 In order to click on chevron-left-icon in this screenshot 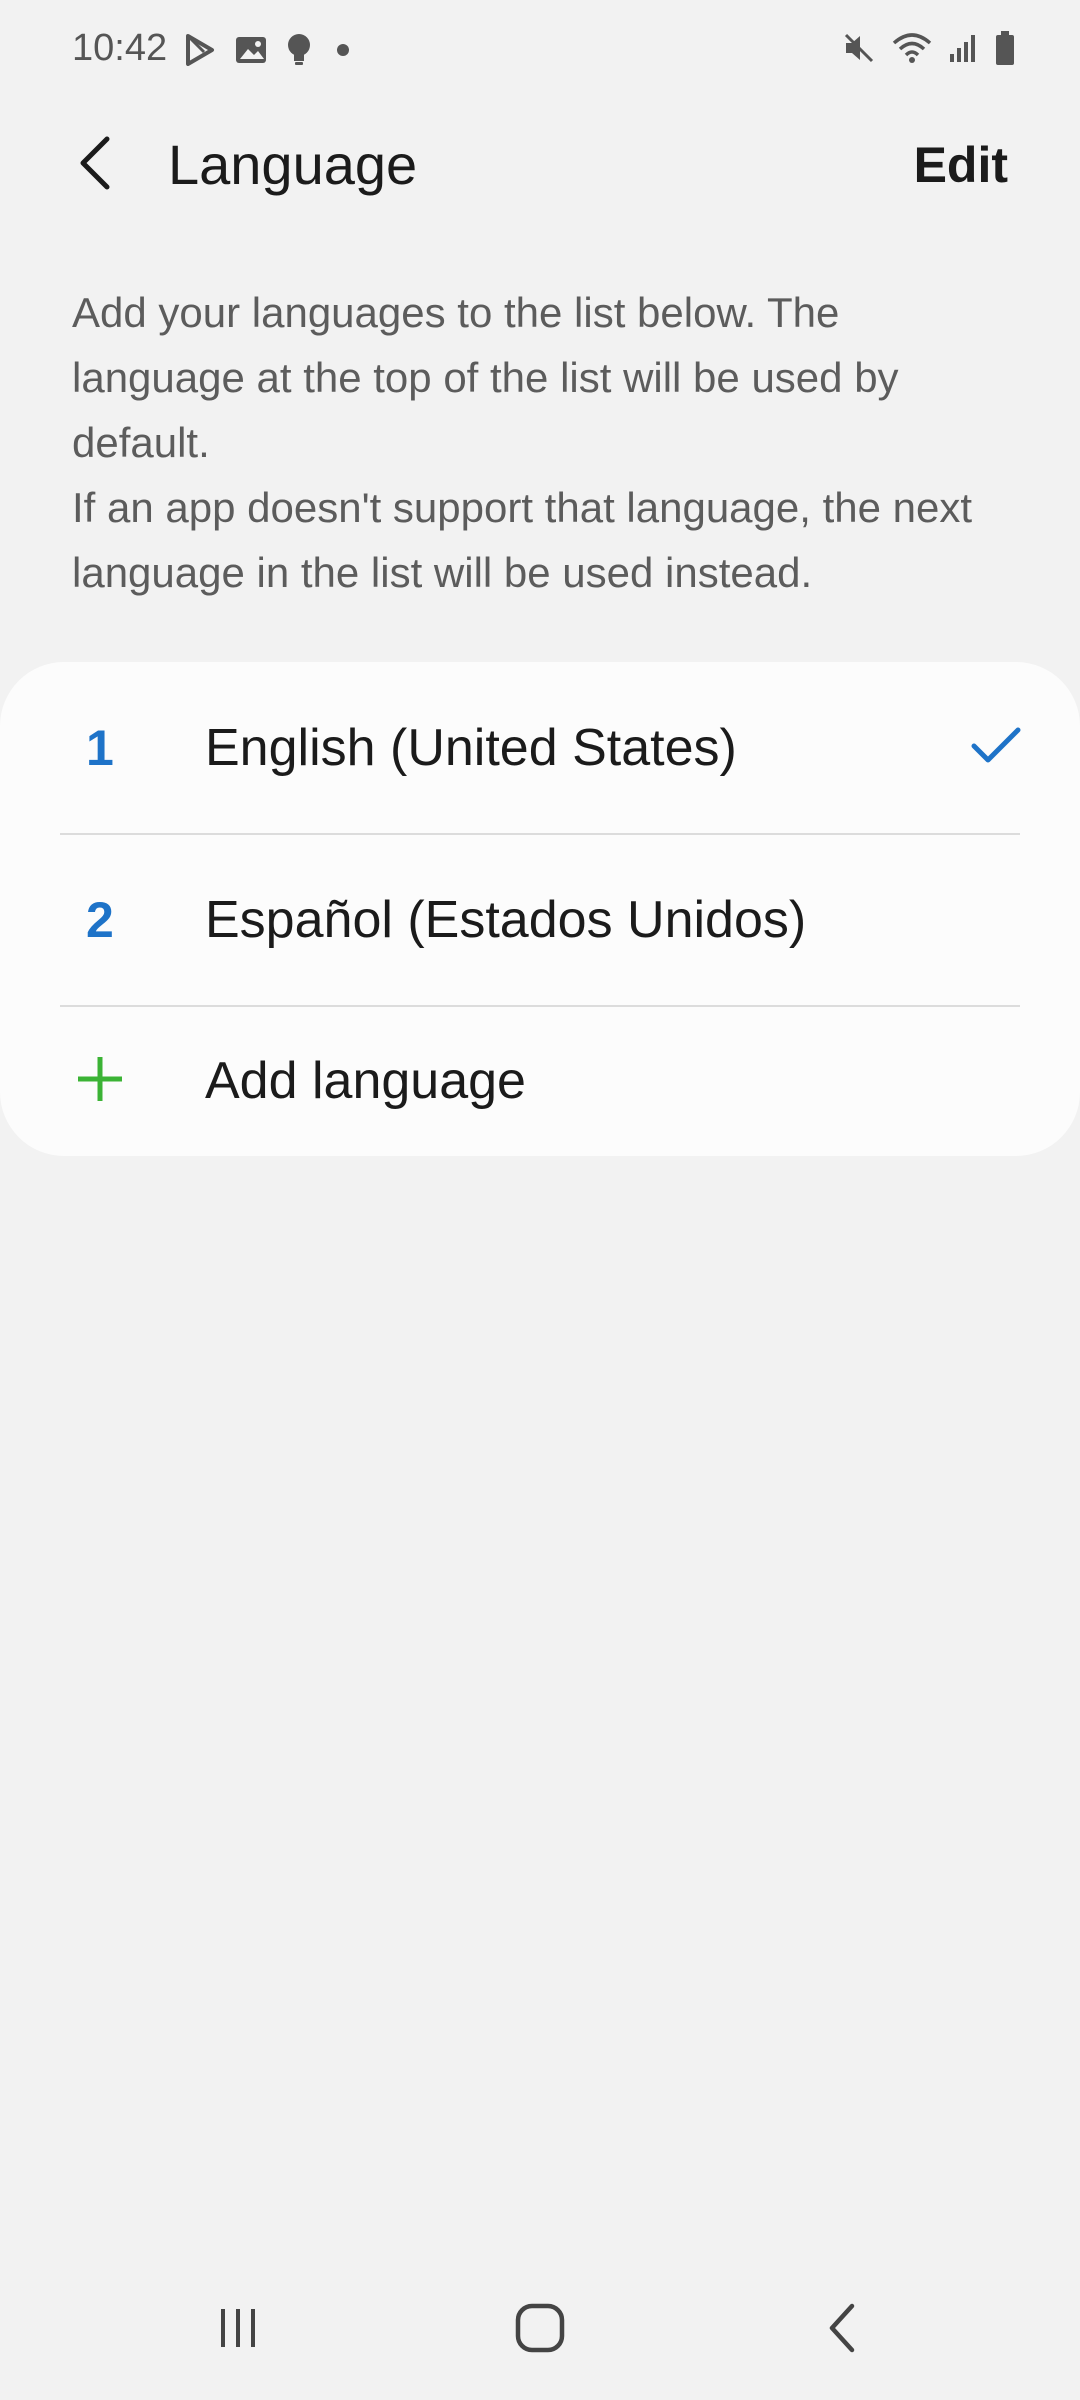, I will do `click(95, 165)`.